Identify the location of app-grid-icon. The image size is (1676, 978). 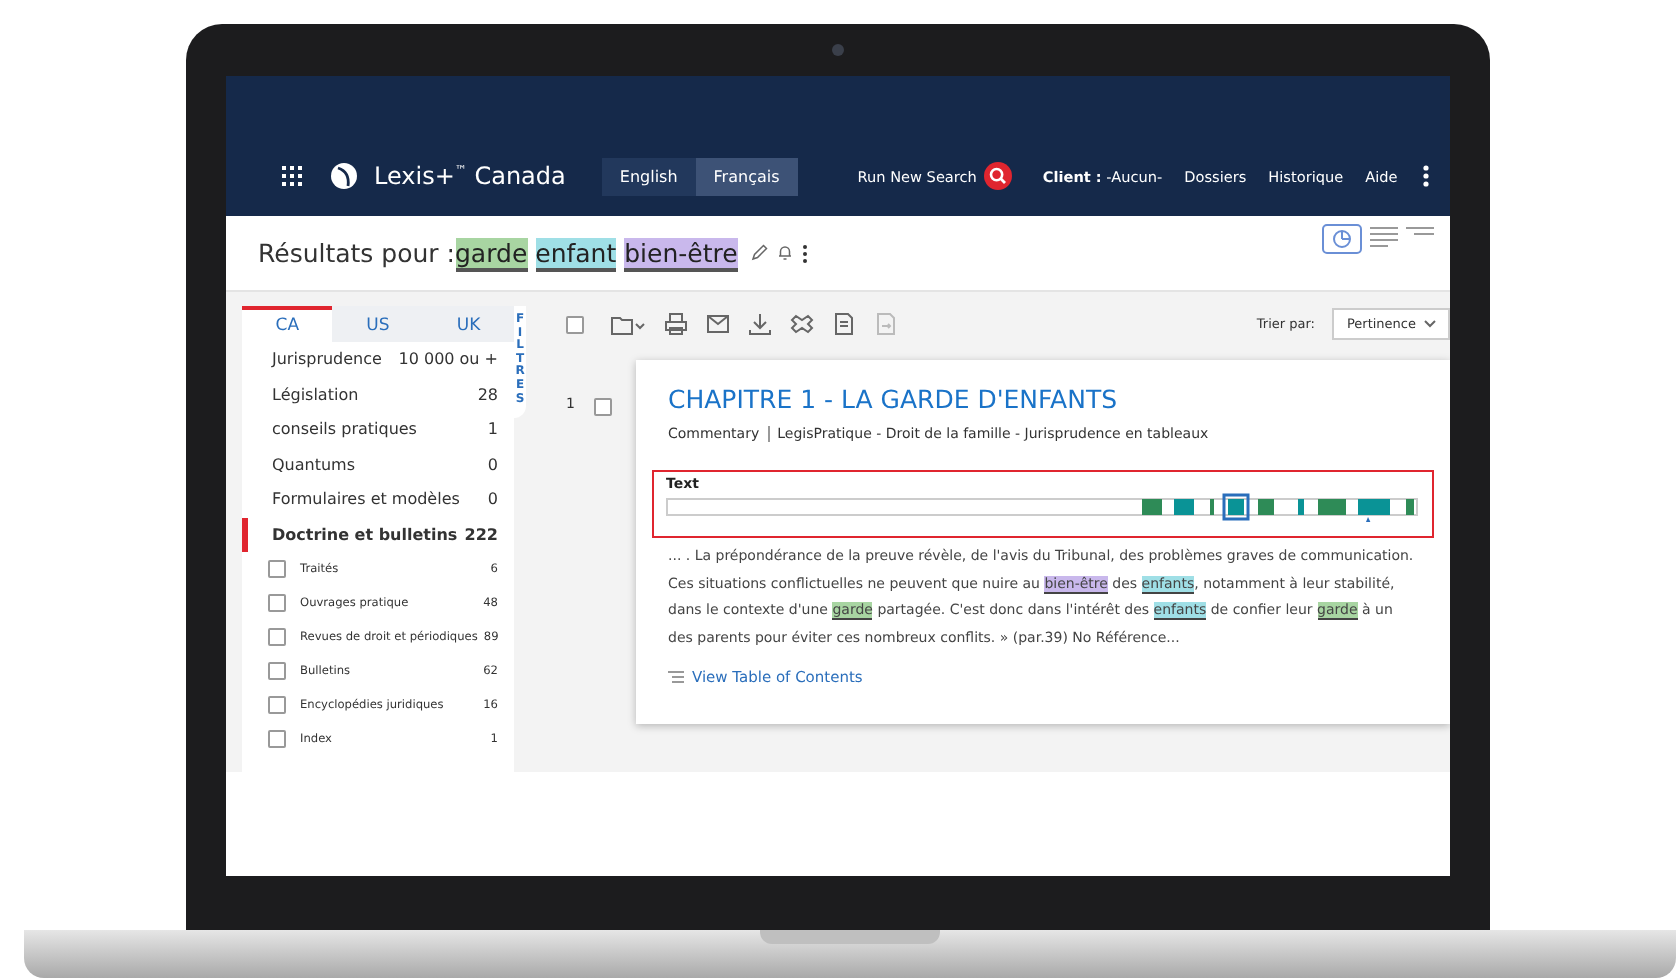
(292, 176).